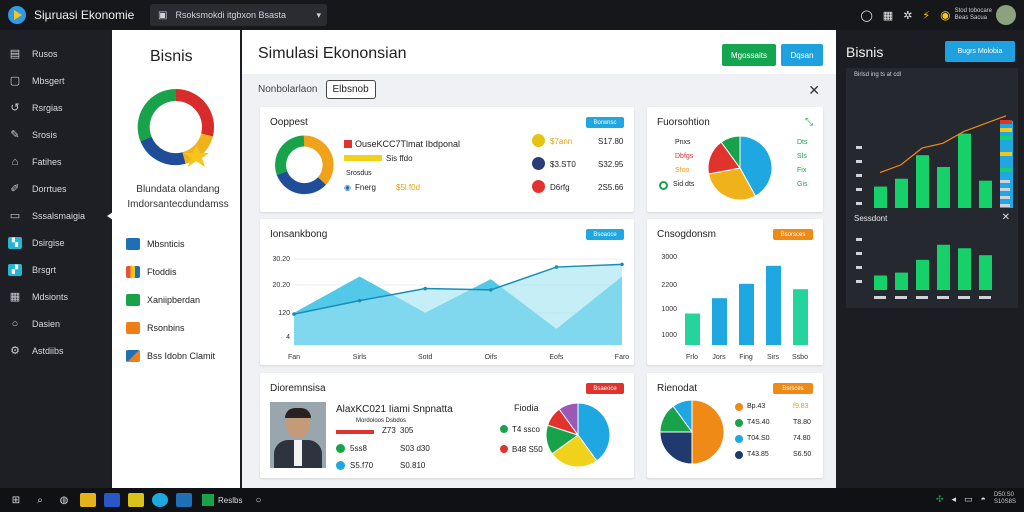 This screenshot has height=512, width=1024. Describe the element at coordinates (394, 409) in the screenshot. I see `profile-name: AlaxKC021 Iiami Snpnatta` at that location.